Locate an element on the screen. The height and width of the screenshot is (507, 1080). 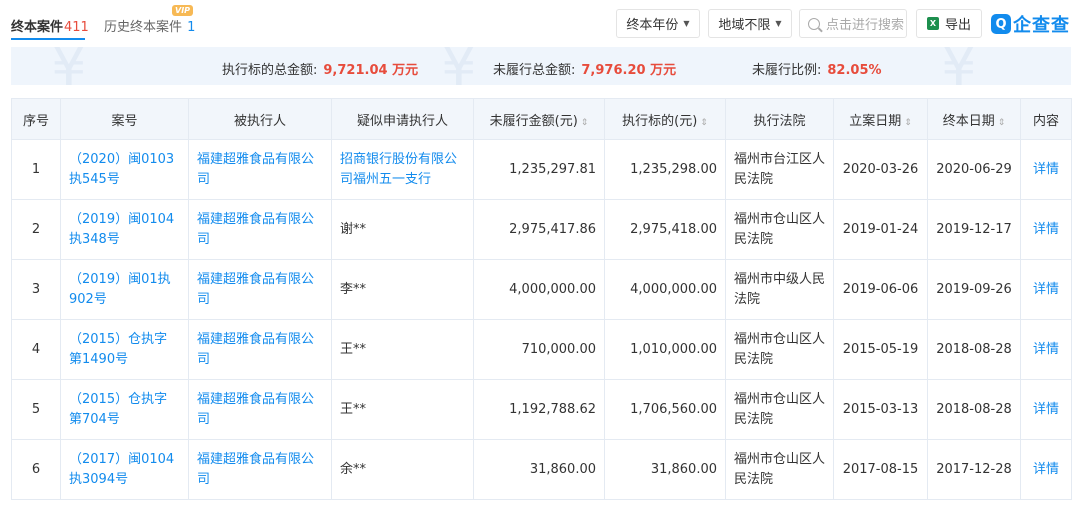
cell-court: 福州市中级人民法院 is located at coordinates (779, 289).